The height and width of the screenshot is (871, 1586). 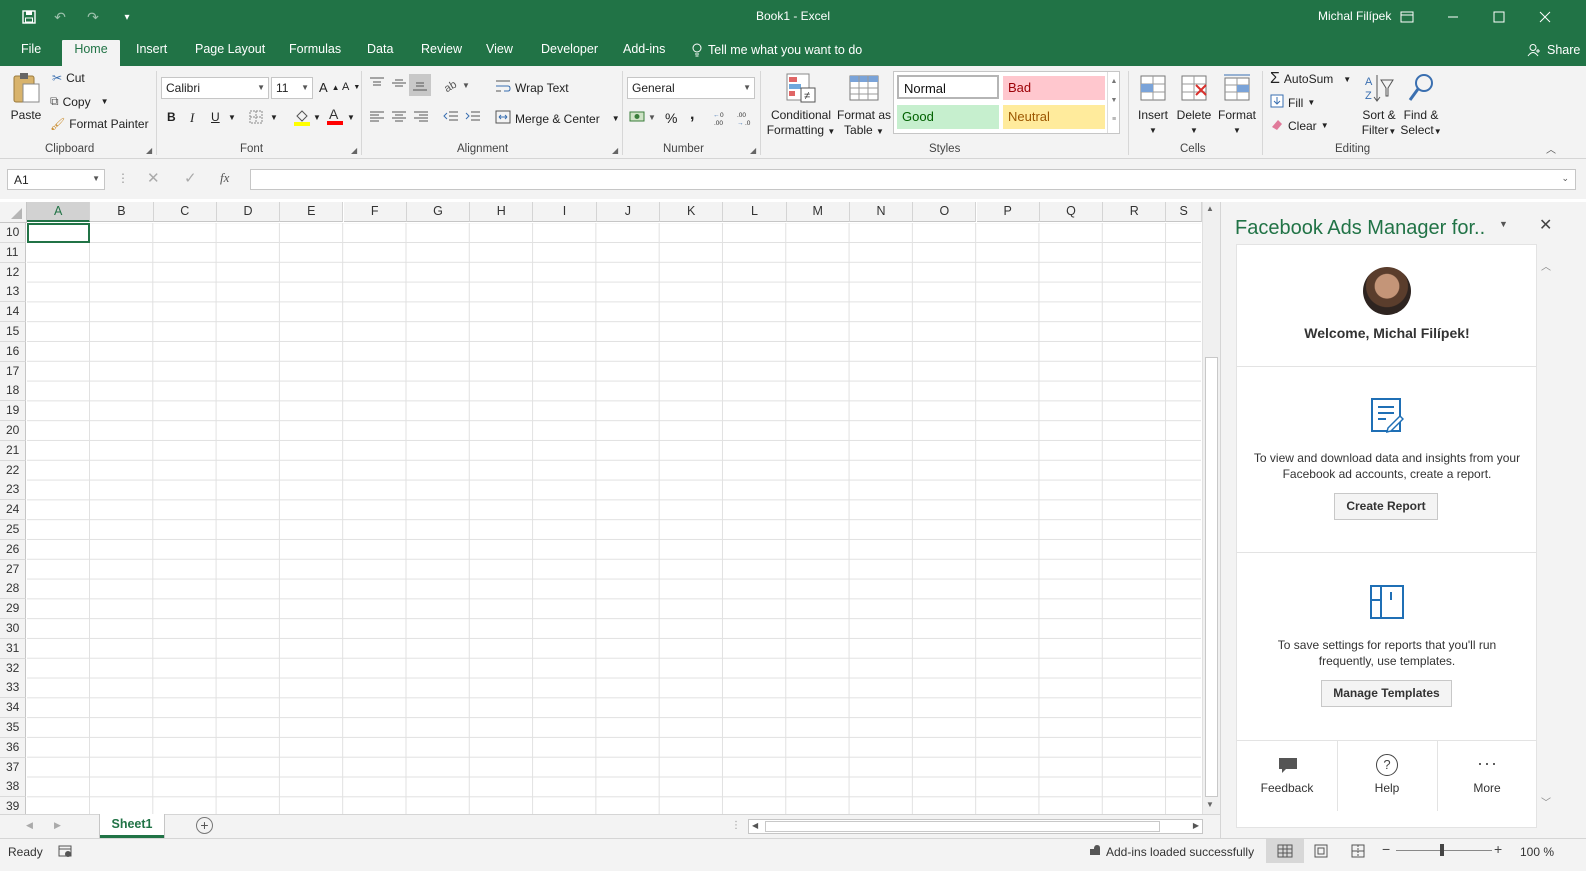 What do you see at coordinates (1114, 81) in the screenshot?
I see `chevron-up-icon: ▲` at bounding box center [1114, 81].